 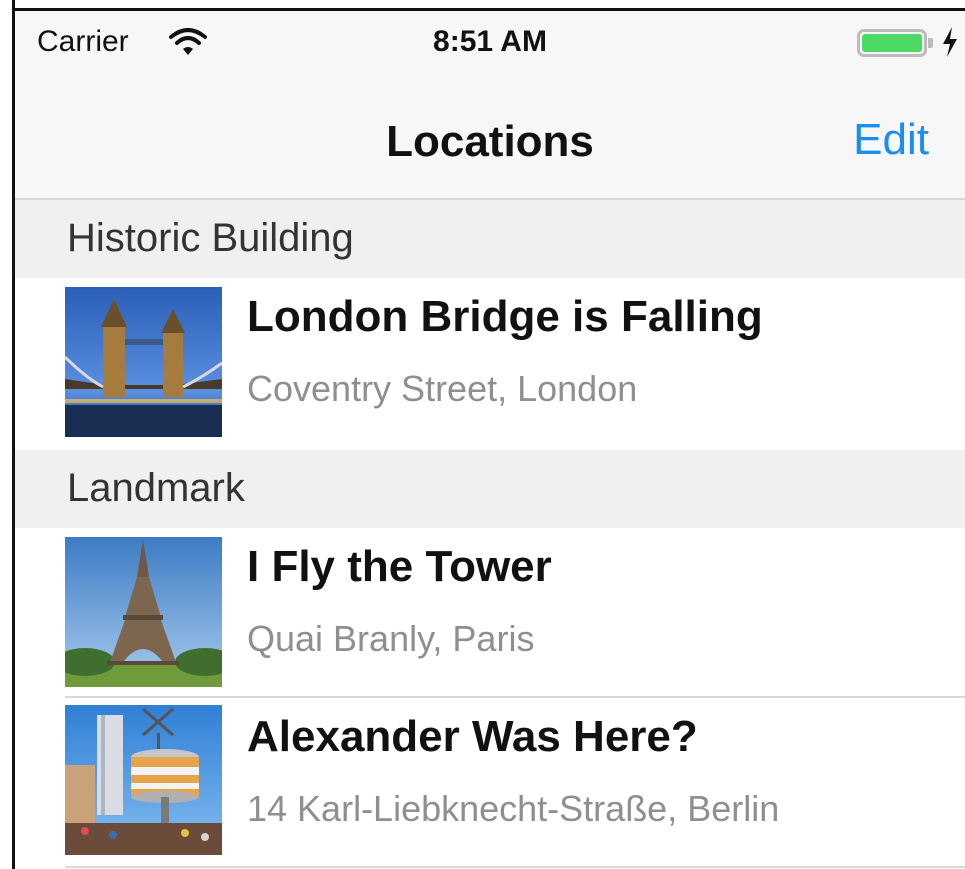 I want to click on navigation-bar: Locations Edit, so click(x=490, y=137).